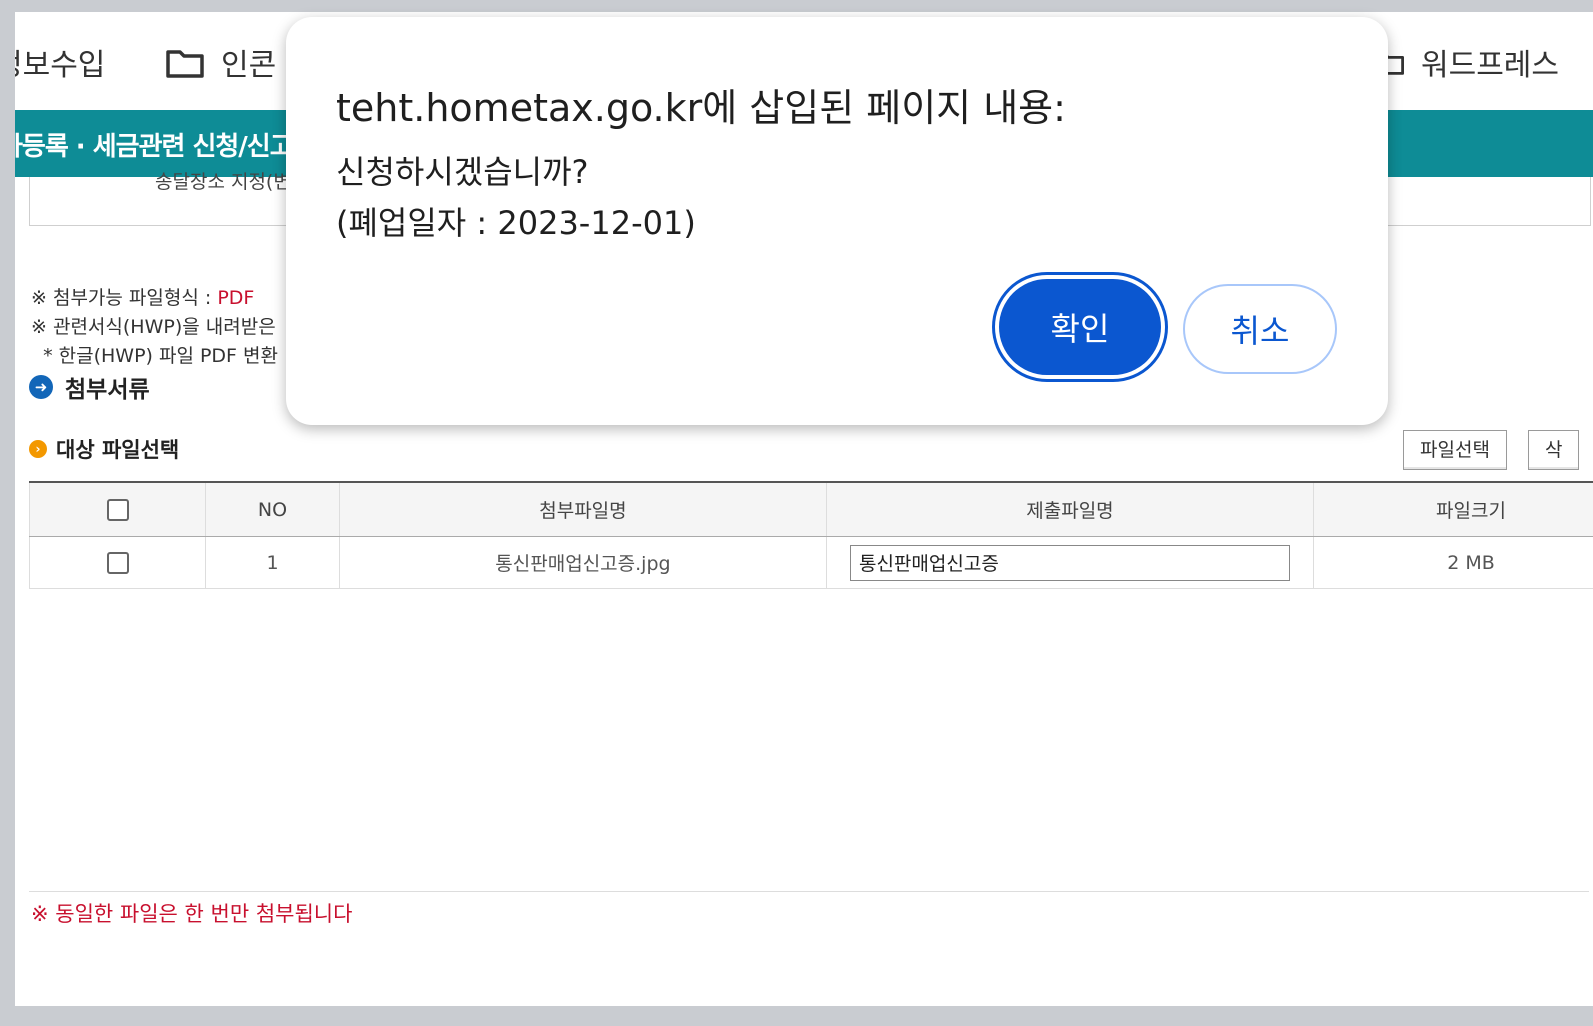 The height and width of the screenshot is (1026, 1593). What do you see at coordinates (1453, 509) in the screenshot?
I see `header-size: 파일크기` at bounding box center [1453, 509].